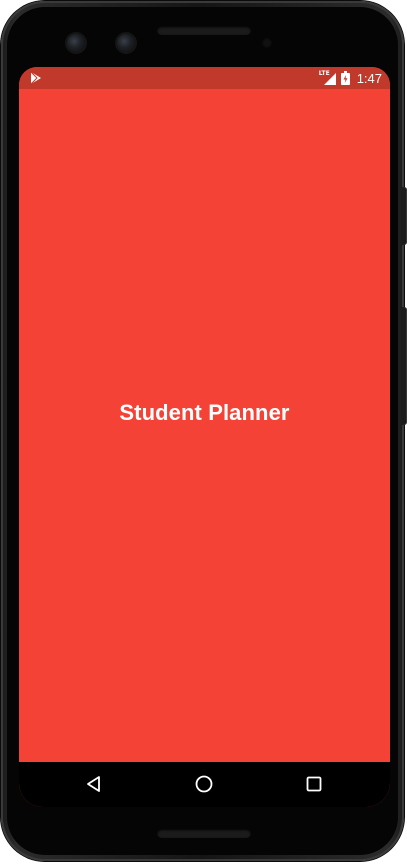  Describe the element at coordinates (204, 78) in the screenshot. I see `status-bar: LTE 1:47` at that location.